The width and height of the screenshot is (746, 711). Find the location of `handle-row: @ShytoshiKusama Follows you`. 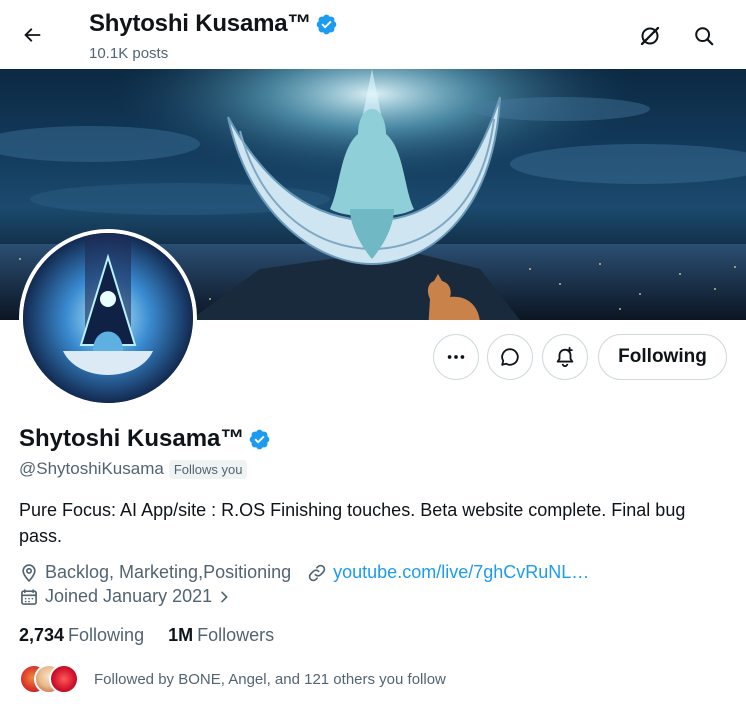

handle-row: @ShytoshiKusama Follows you is located at coordinates (133, 469).